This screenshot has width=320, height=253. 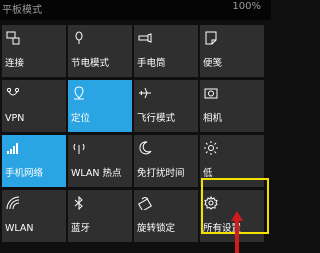 What do you see at coordinates (13, 38) in the screenshot?
I see `connect-icon` at bounding box center [13, 38].